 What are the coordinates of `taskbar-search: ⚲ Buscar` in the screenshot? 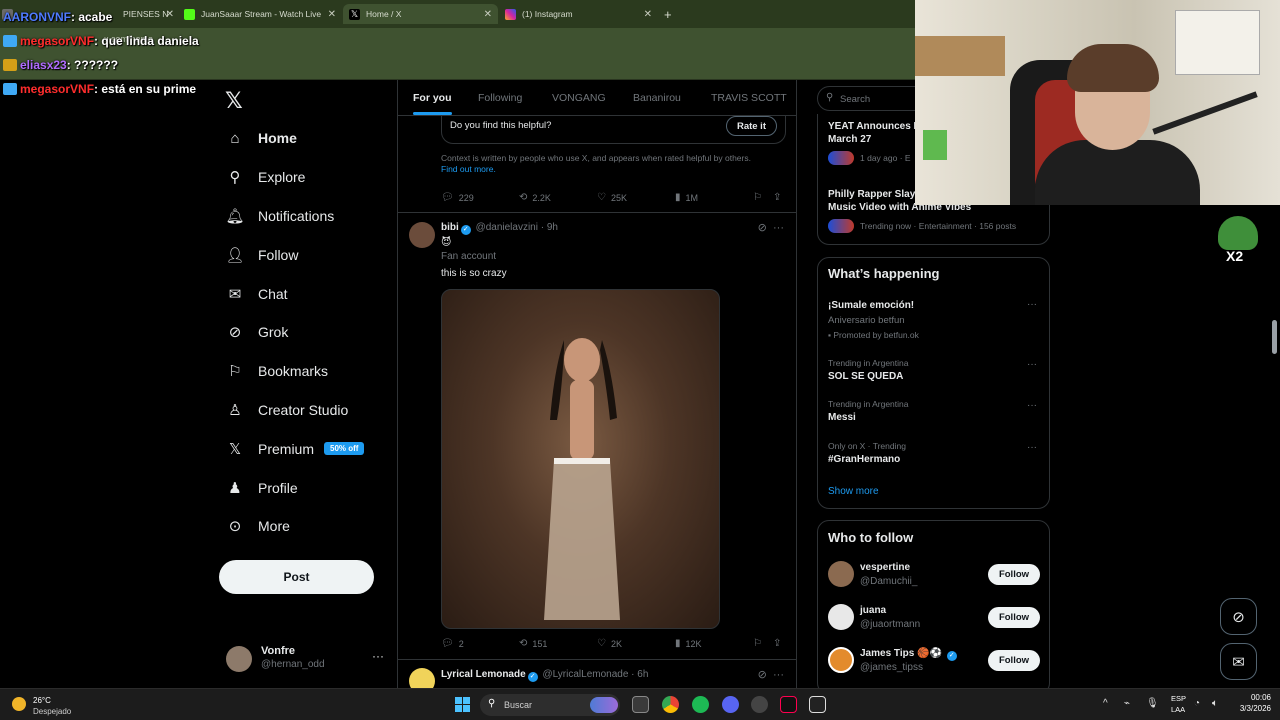 It's located at (550, 705).